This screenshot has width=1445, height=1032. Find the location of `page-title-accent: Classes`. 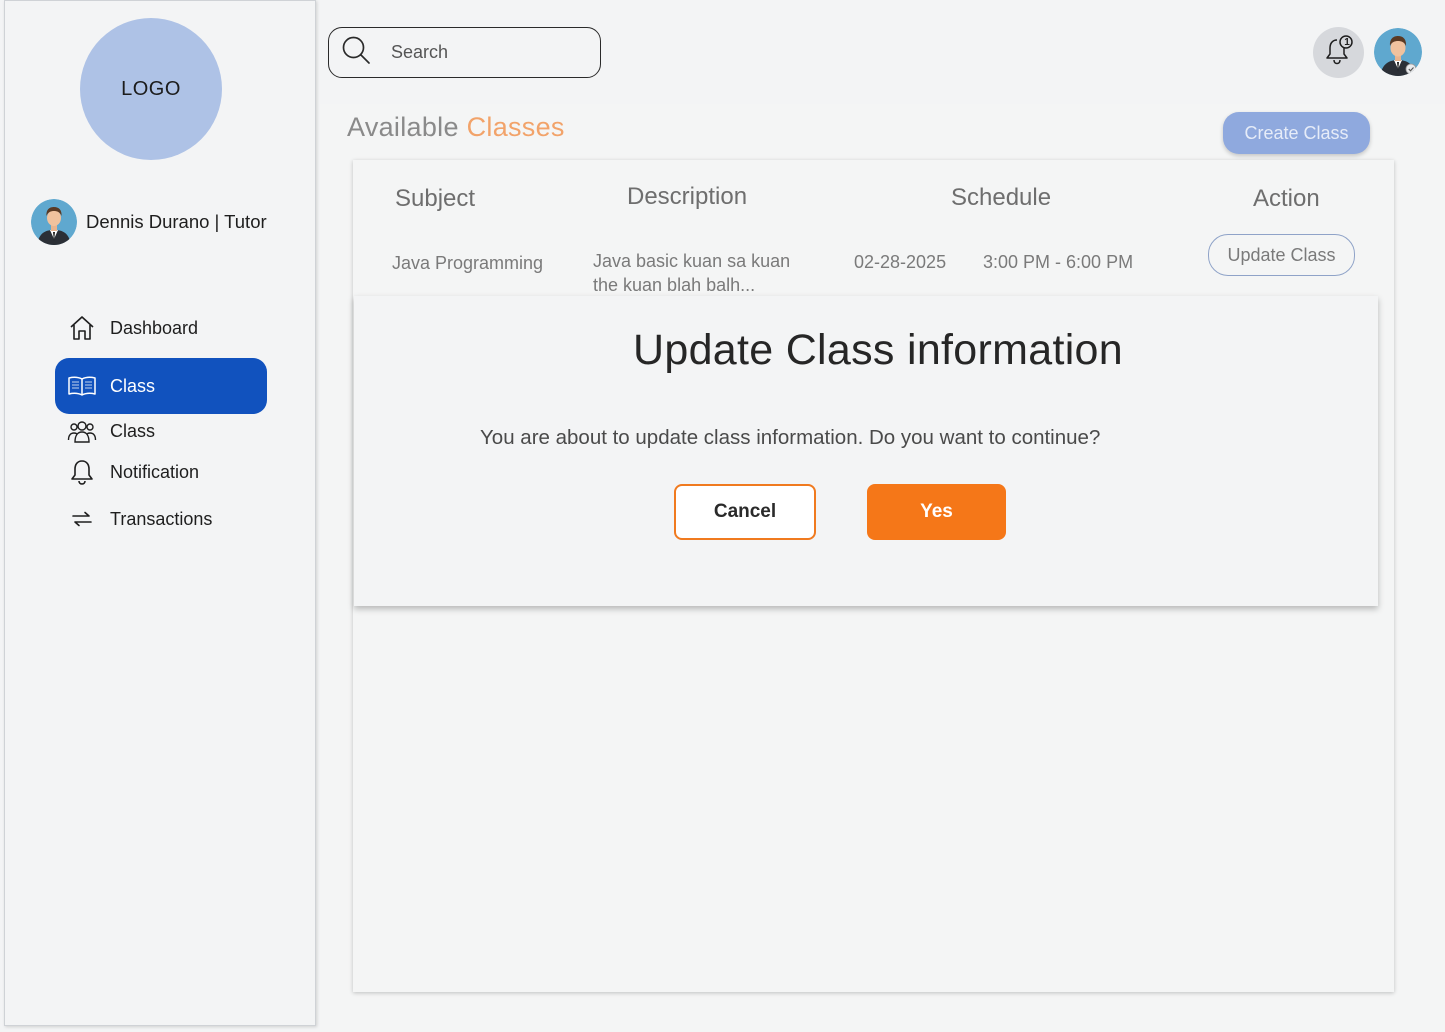

page-title-accent: Classes is located at coordinates (515, 127).